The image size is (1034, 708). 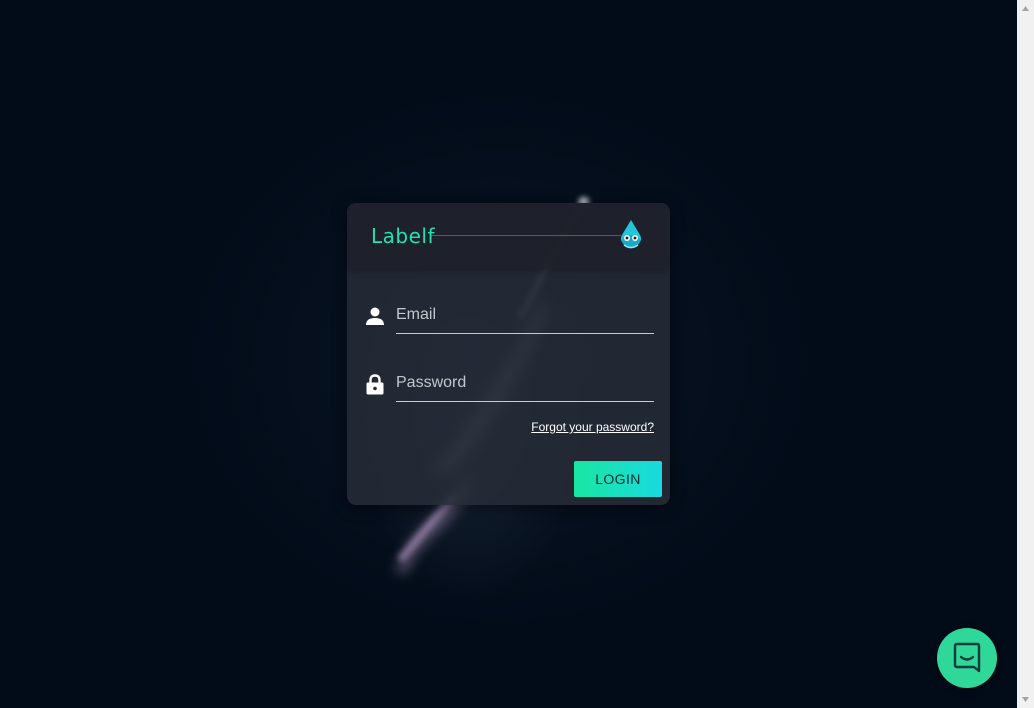 What do you see at coordinates (1025, 699) in the screenshot?
I see `scroll-down-arrow-icon` at bounding box center [1025, 699].